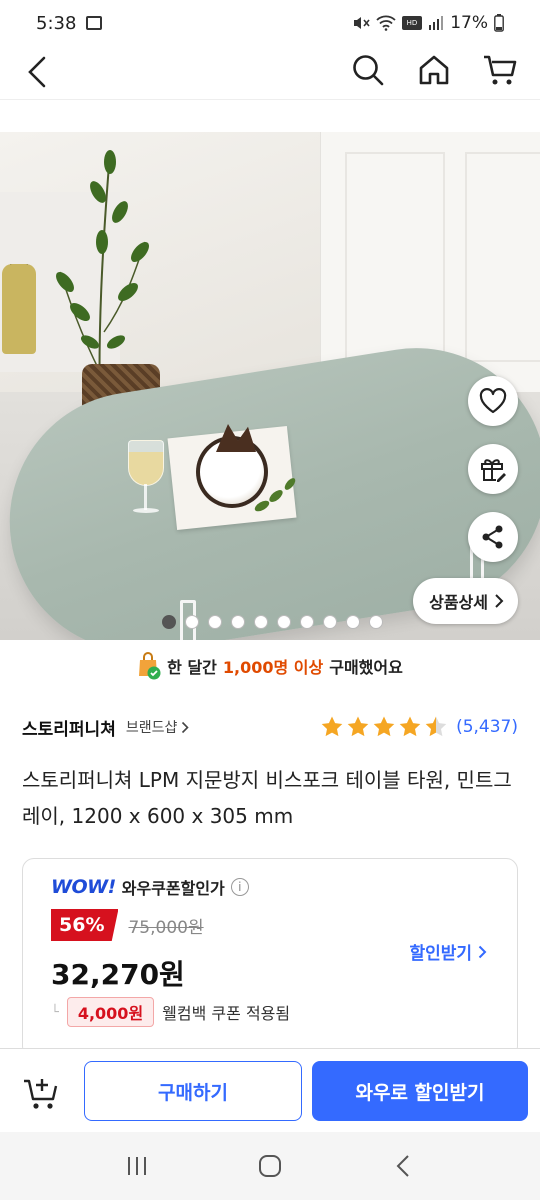 This screenshot has width=540, height=1200. I want to click on cart-icon, so click(500, 70).